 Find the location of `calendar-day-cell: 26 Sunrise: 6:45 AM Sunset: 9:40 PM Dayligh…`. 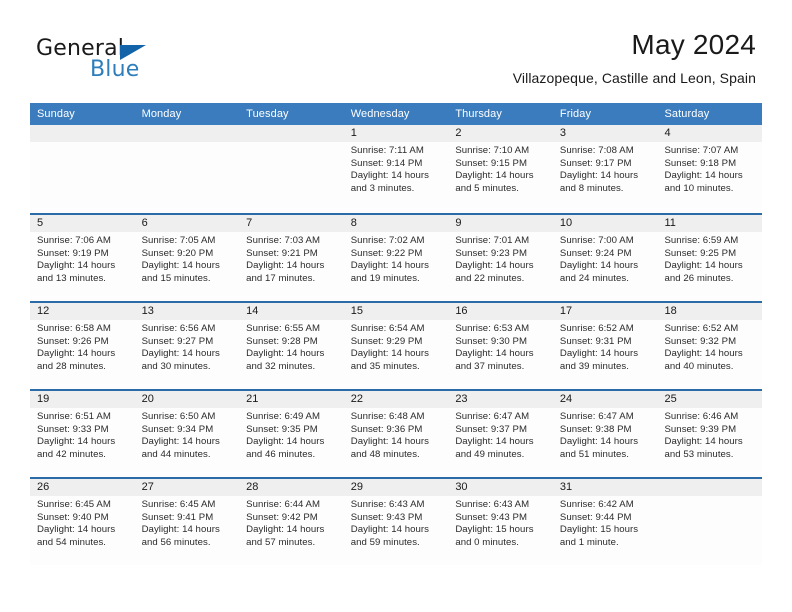

calendar-day-cell: 26 Sunrise: 6:45 AM Sunset: 9:40 PM Dayligh… is located at coordinates (82, 522).